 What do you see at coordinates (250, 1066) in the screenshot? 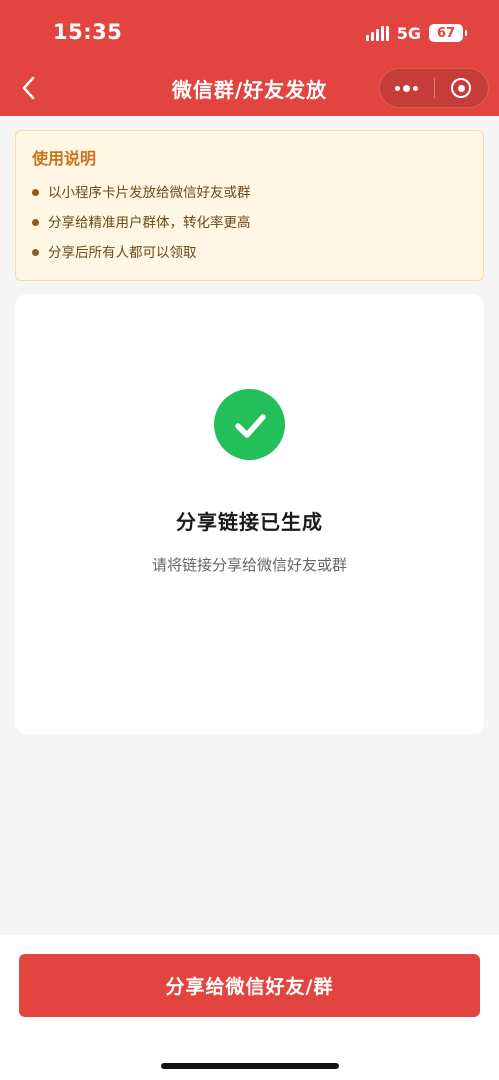
I see `home-indicator` at bounding box center [250, 1066].